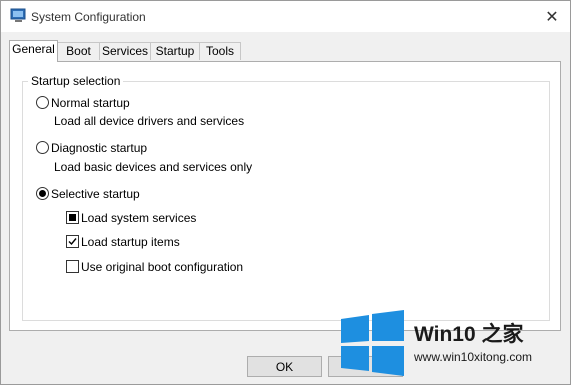 The image size is (571, 385). What do you see at coordinates (99, 148) in the screenshot?
I see `diagnostic-startup-label: Diagnostic startup` at bounding box center [99, 148].